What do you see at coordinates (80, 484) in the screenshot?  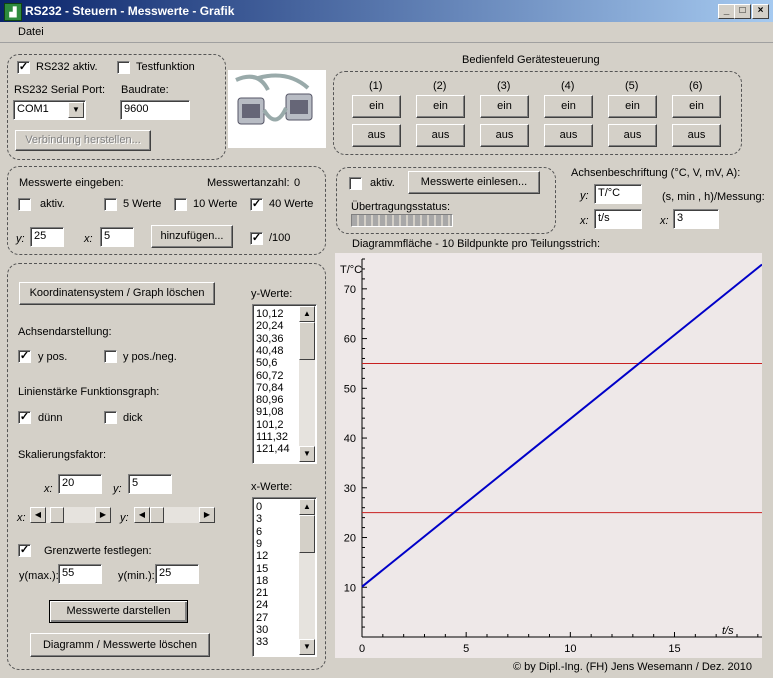 I see `scale-x-input: 20` at bounding box center [80, 484].